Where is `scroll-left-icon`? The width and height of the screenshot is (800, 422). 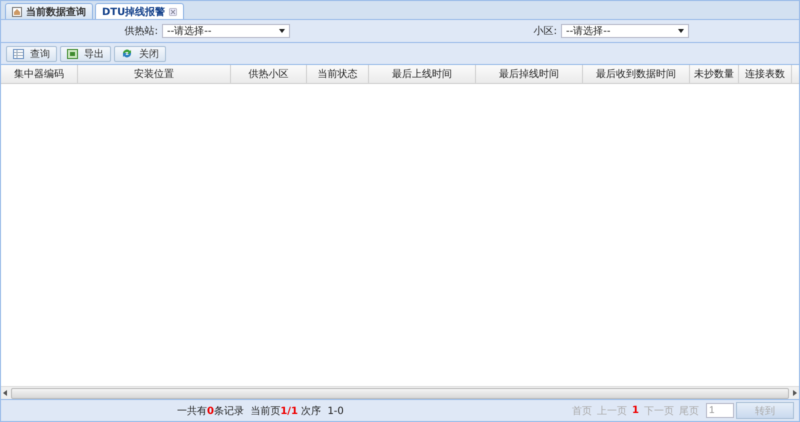
scroll-left-icon is located at coordinates (5, 393).